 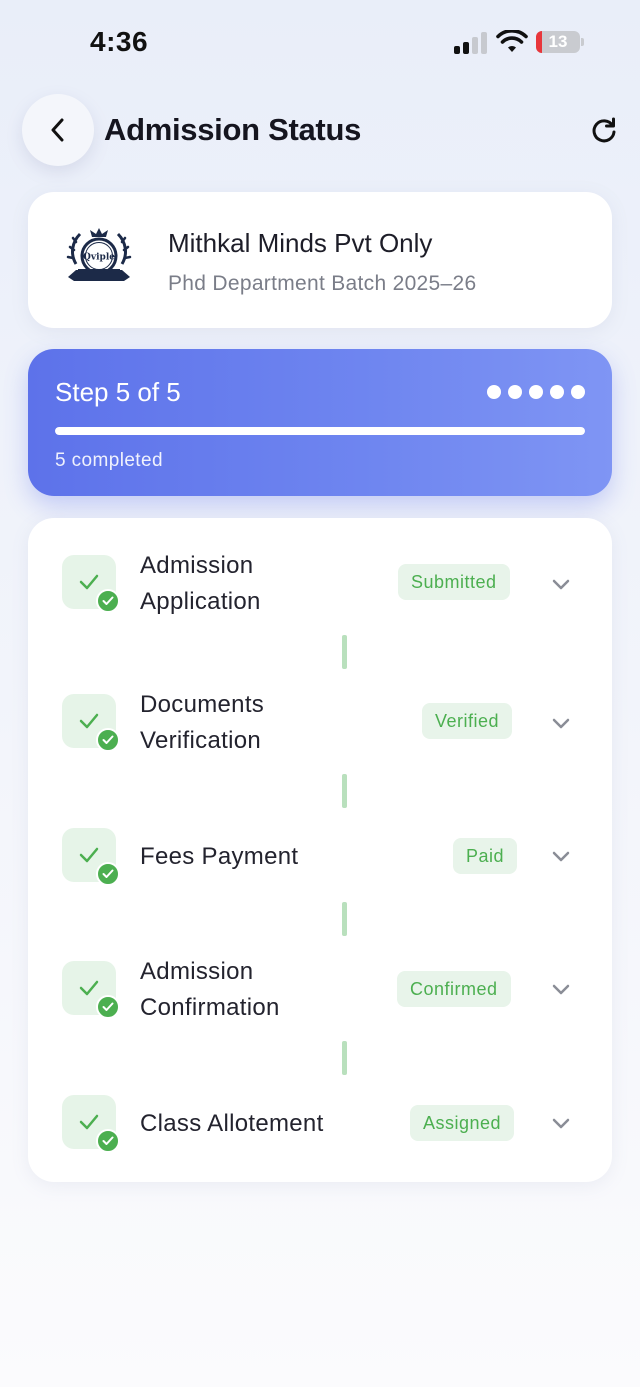 I want to click on refresh-button, so click(x=604, y=130).